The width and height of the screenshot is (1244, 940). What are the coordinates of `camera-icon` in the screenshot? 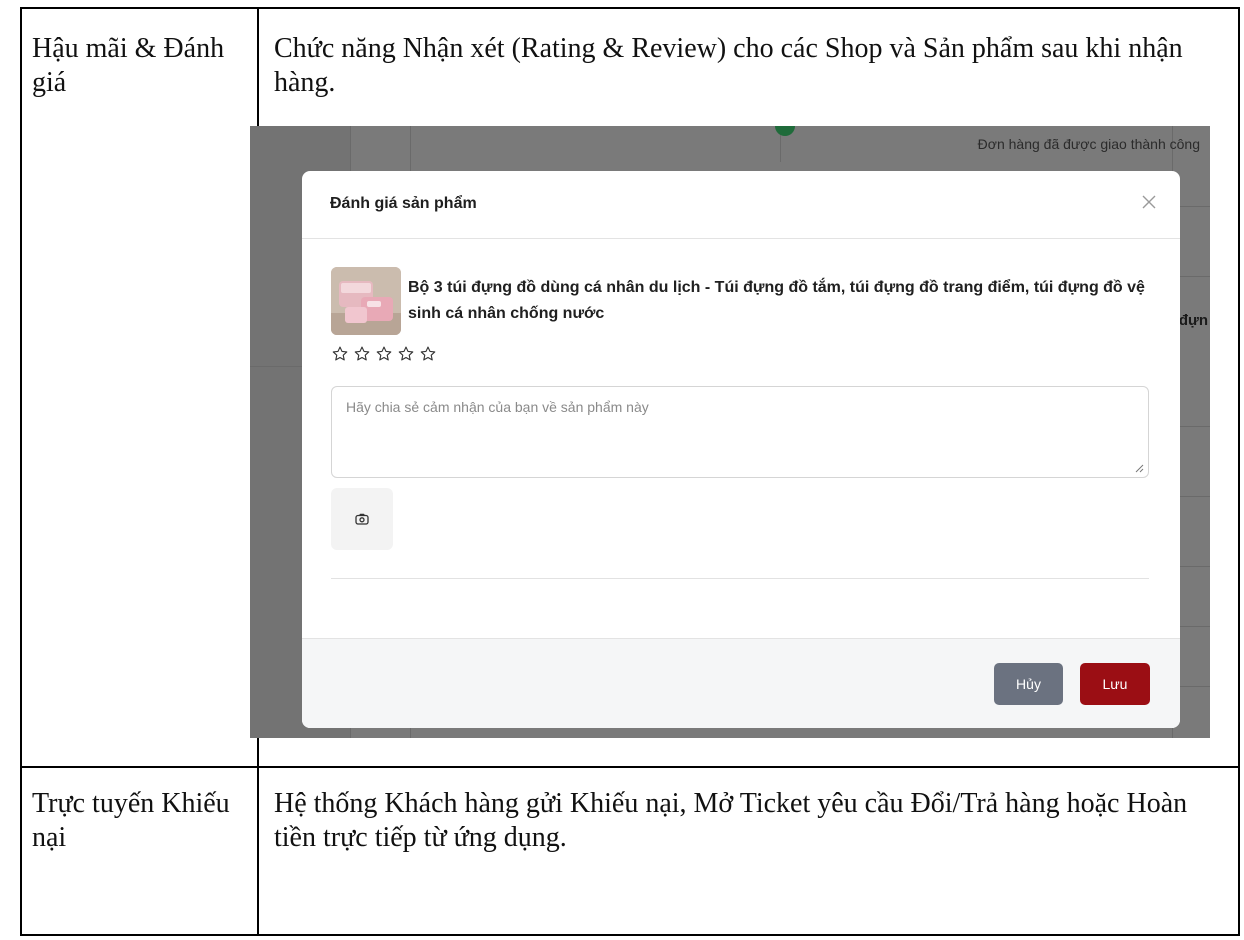 It's located at (362, 519).